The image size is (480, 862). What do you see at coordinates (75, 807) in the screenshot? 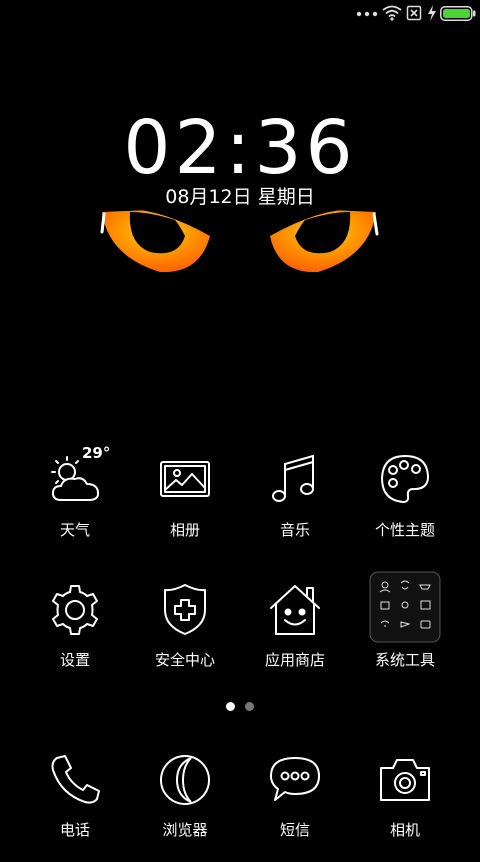
I see `app-phone: 电话` at bounding box center [75, 807].